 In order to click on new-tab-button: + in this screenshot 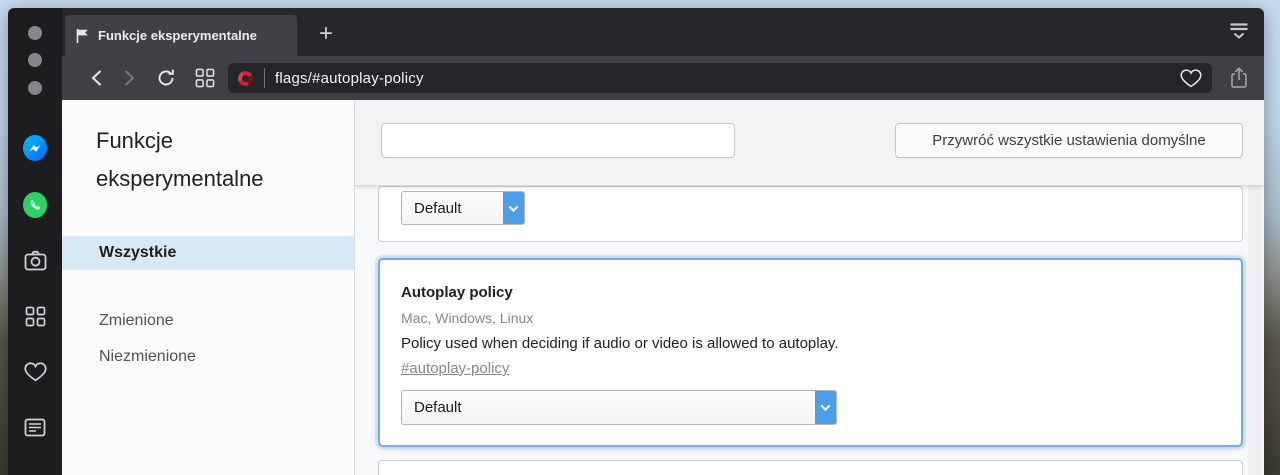, I will do `click(326, 34)`.